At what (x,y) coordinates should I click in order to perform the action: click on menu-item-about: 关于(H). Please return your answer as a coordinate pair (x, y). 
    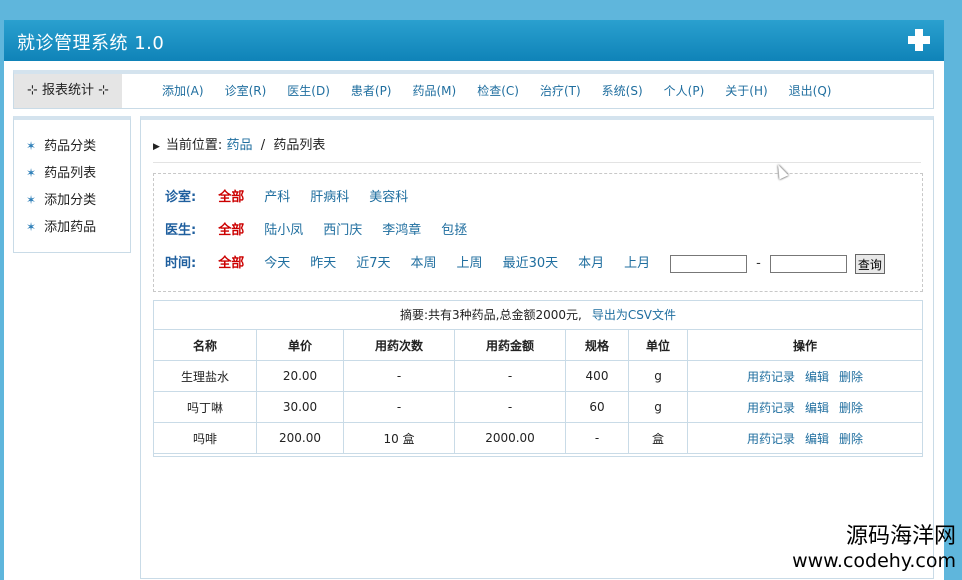
    Looking at the image, I should click on (746, 91).